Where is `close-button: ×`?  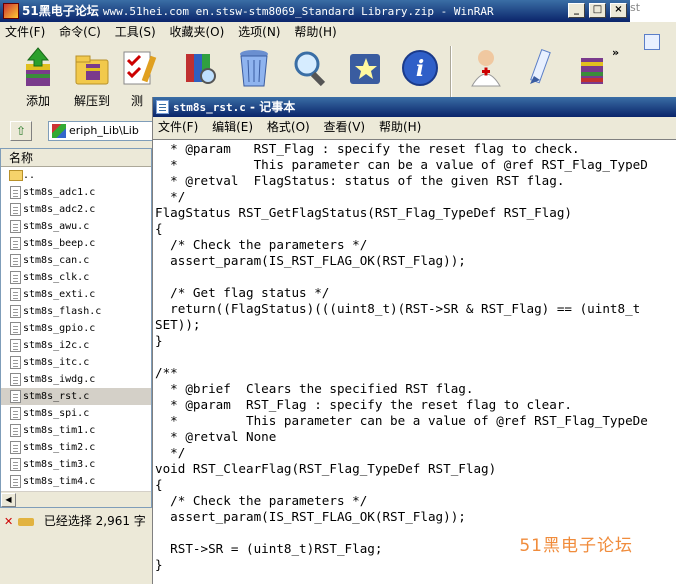 close-button: × is located at coordinates (618, 10).